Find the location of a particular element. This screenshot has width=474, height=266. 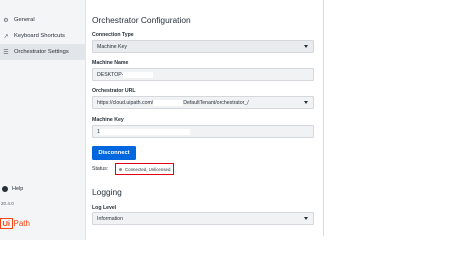

orchestrator-url-label: Orchestrator URL is located at coordinates (114, 91).